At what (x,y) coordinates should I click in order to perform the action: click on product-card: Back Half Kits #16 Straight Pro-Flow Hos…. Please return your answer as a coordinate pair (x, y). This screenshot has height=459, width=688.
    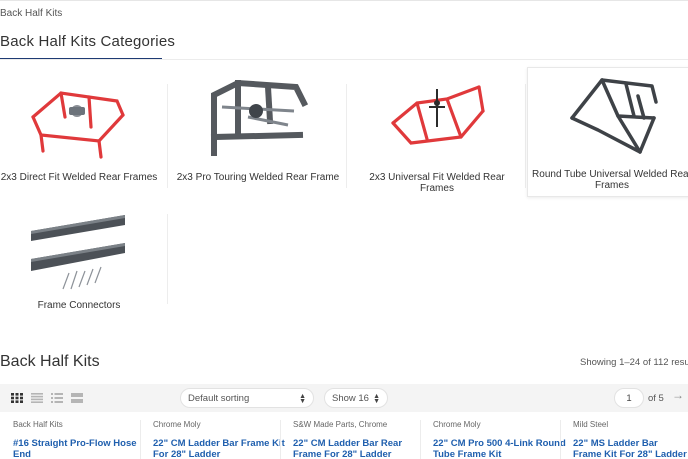
    Looking at the image, I should click on (81, 439).